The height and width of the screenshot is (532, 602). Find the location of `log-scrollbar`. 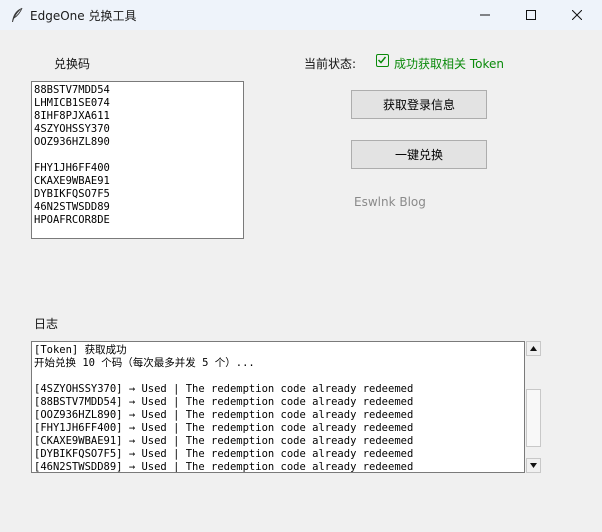

log-scrollbar is located at coordinates (533, 407).